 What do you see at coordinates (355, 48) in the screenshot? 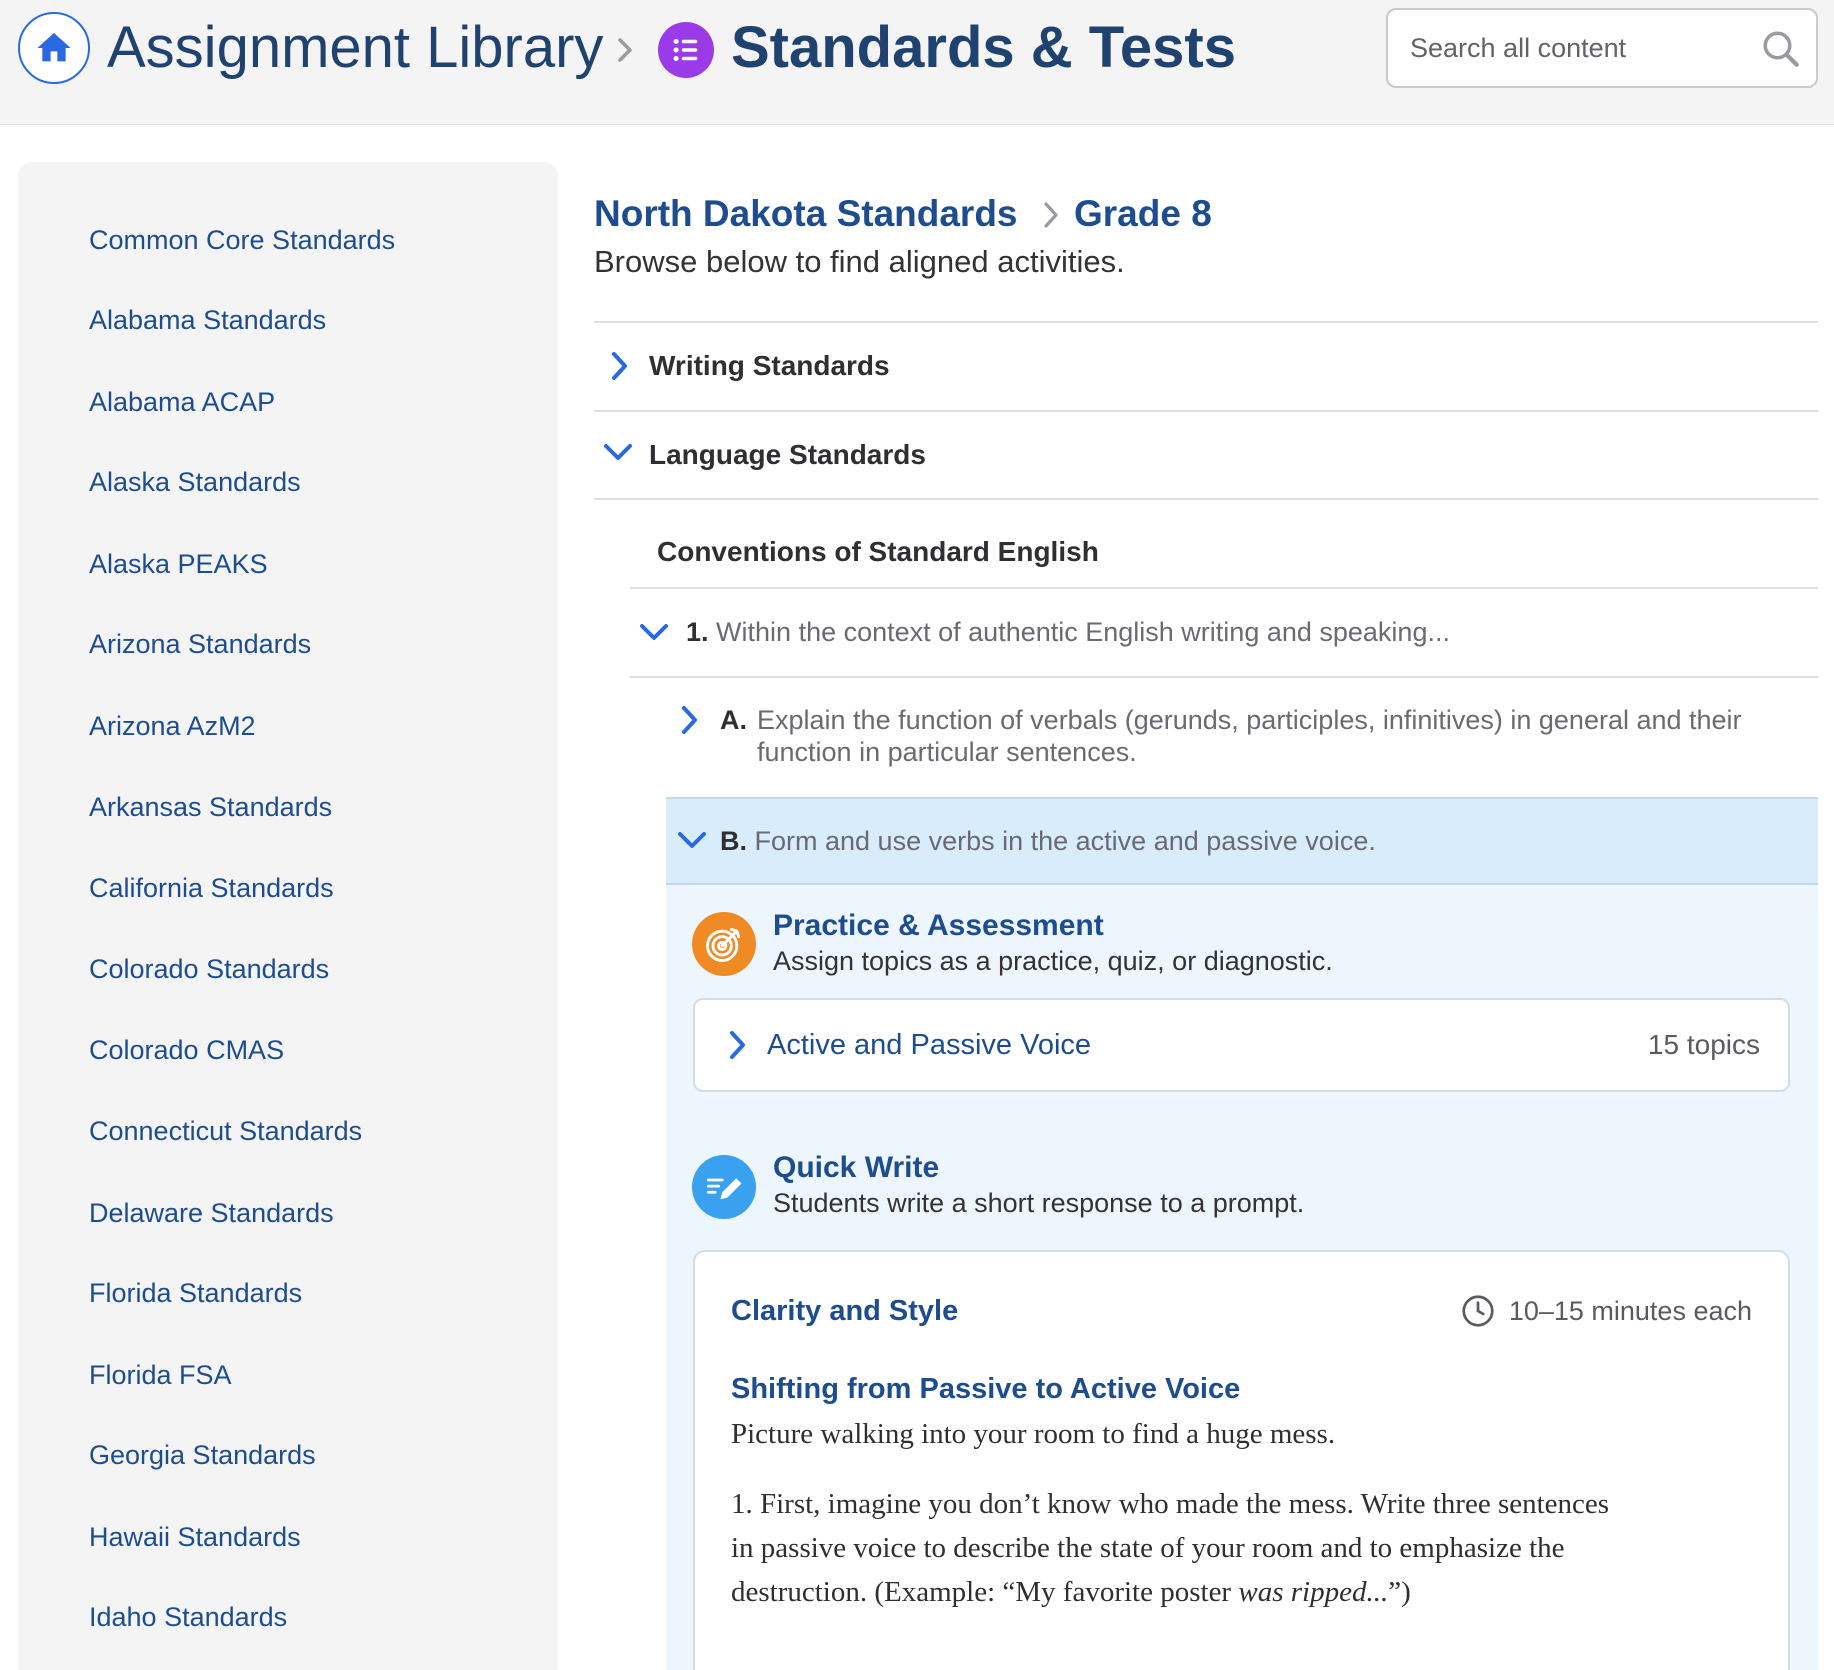
I see `assignment-library-link: Assignment Library` at bounding box center [355, 48].